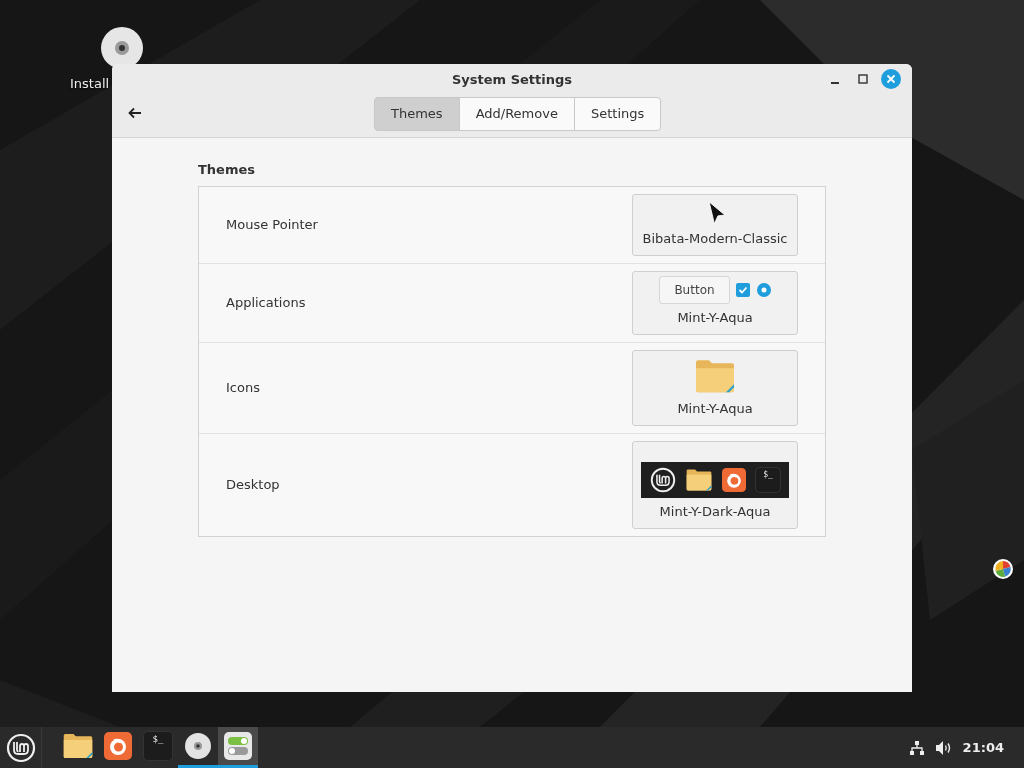 The height and width of the screenshot is (768, 1024). Describe the element at coordinates (1003, 569) in the screenshot. I see `pie-chart-icon` at that location.